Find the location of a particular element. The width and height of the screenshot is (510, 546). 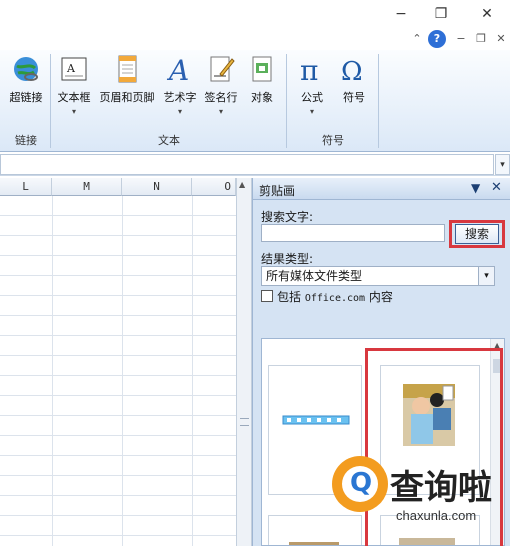

title-bar: − ❐ ✕ is located at coordinates (255, 14).